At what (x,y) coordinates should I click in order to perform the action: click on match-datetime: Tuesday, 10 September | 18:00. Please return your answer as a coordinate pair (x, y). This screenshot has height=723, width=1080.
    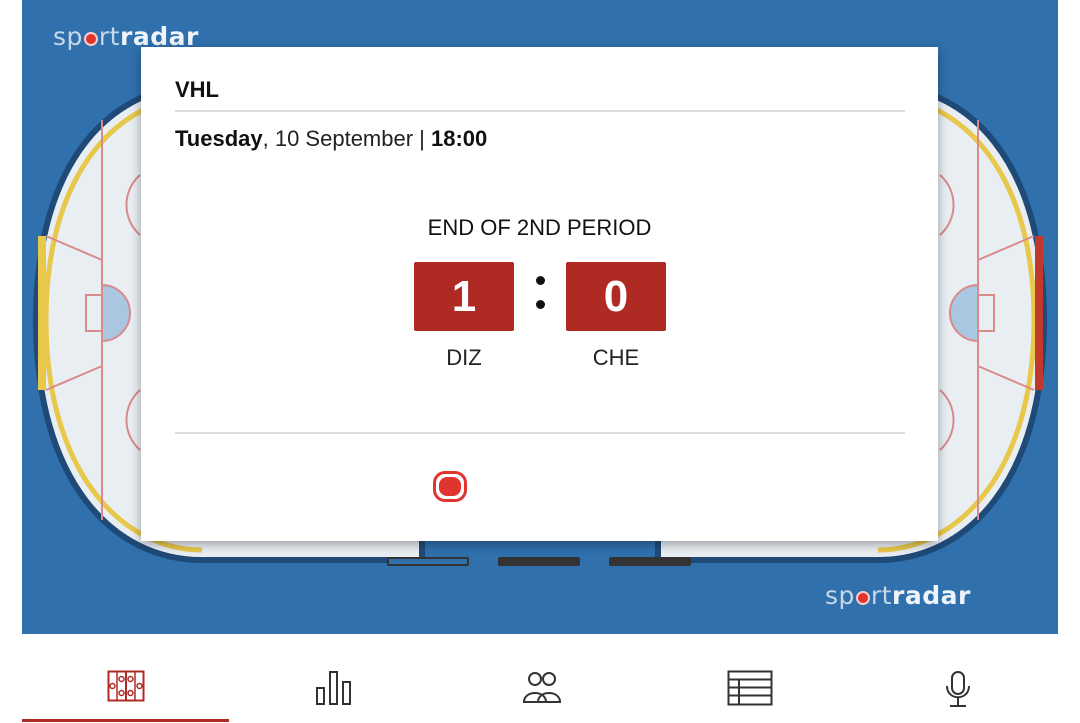
    Looking at the image, I should click on (331, 139).